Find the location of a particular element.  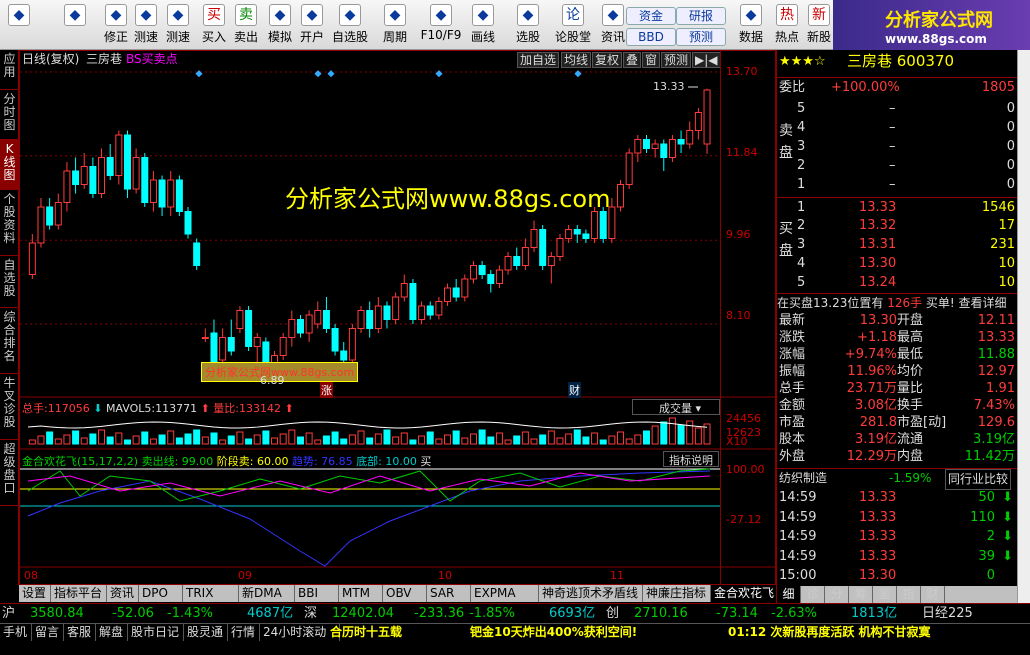

indicator-tab: SAR is located at coordinates (449, 593).